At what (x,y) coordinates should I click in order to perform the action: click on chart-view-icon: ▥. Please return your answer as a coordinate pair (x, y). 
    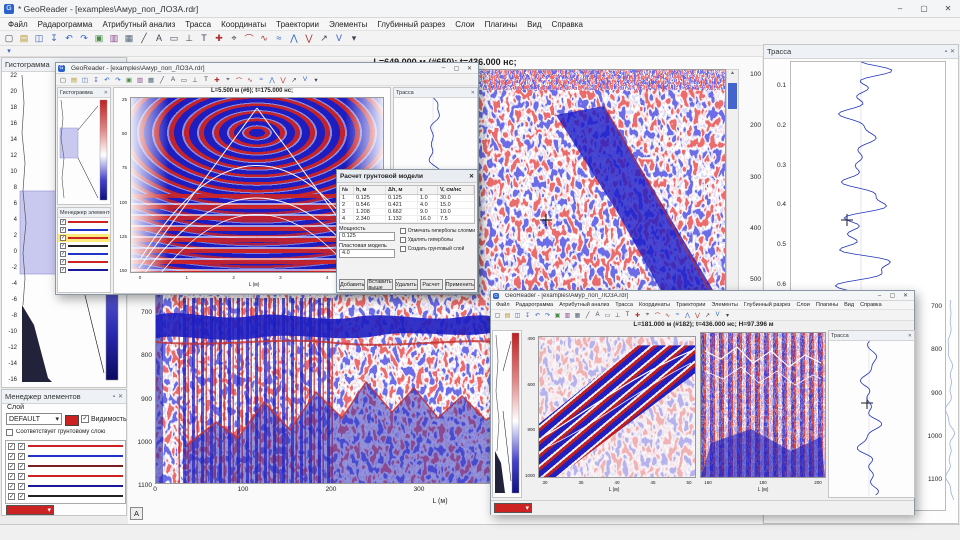
    Looking at the image, I should click on (114, 38).